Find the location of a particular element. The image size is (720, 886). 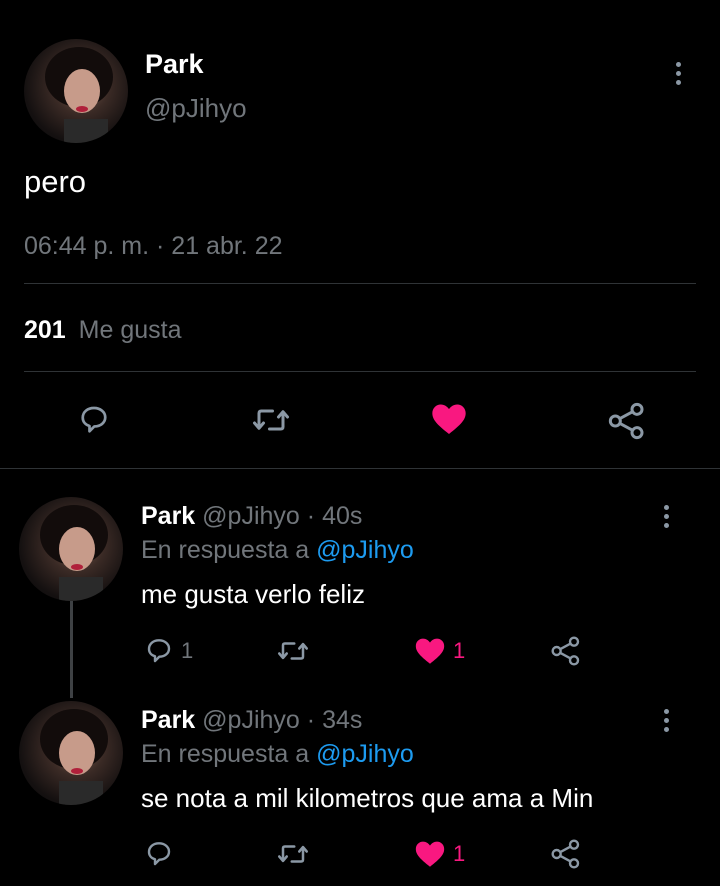

reply-time: 34s is located at coordinates (342, 720).